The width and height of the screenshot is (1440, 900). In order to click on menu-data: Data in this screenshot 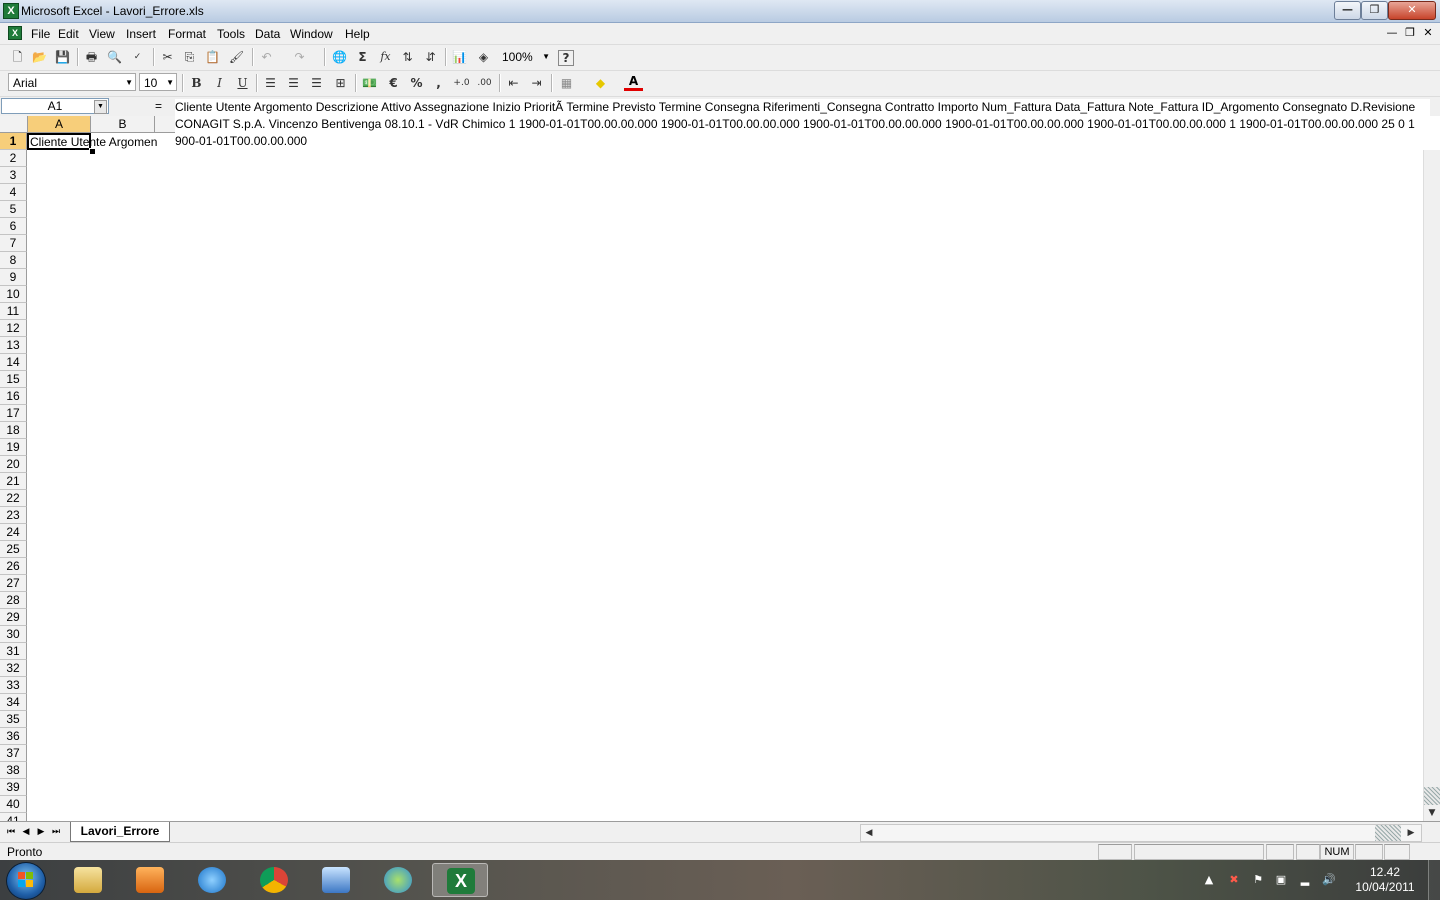, I will do `click(267, 34)`.